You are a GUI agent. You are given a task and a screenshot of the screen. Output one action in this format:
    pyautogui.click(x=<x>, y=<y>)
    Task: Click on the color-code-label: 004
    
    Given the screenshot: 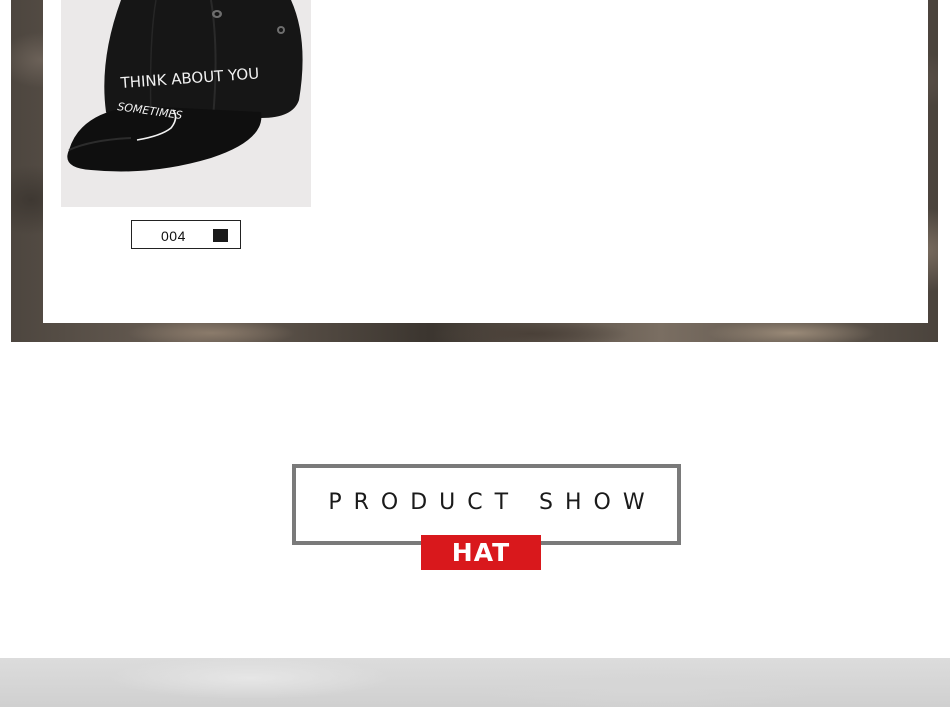 What is the action you would take?
    pyautogui.click(x=173, y=236)
    